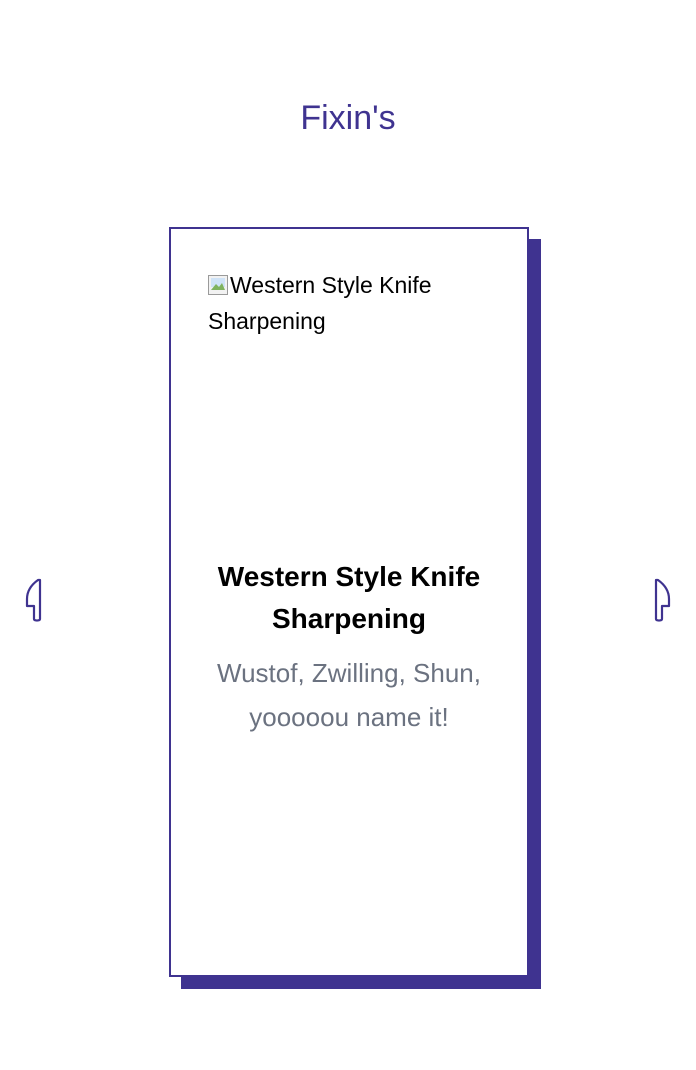  I want to click on knife-right-icon, so click(662, 600).